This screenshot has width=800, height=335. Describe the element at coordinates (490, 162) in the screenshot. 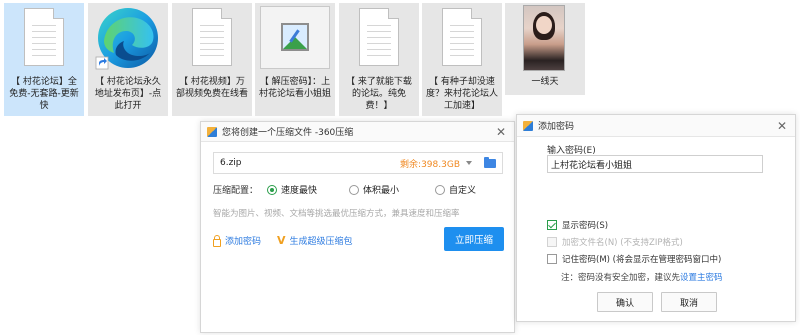

I see `folder-icon` at that location.